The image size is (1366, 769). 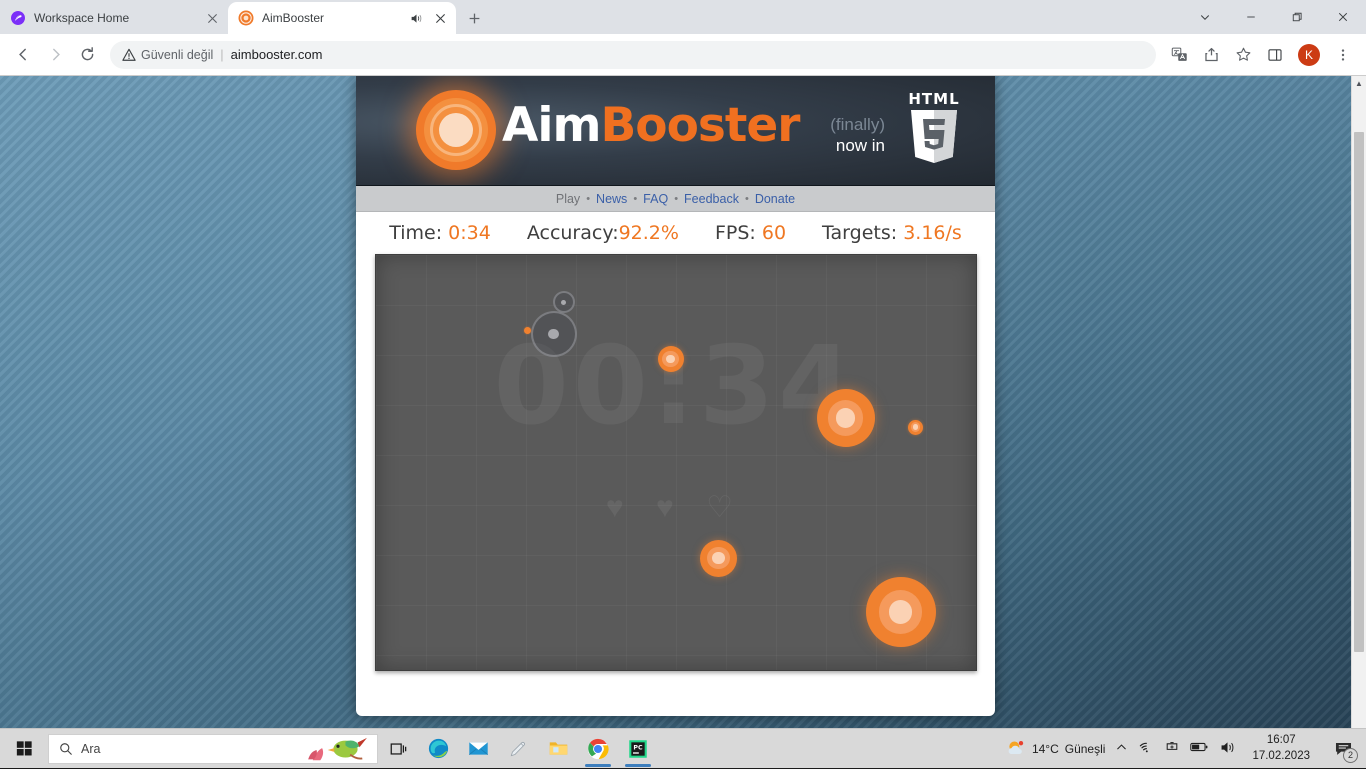 I want to click on target-tiny-right, so click(x=915, y=427).